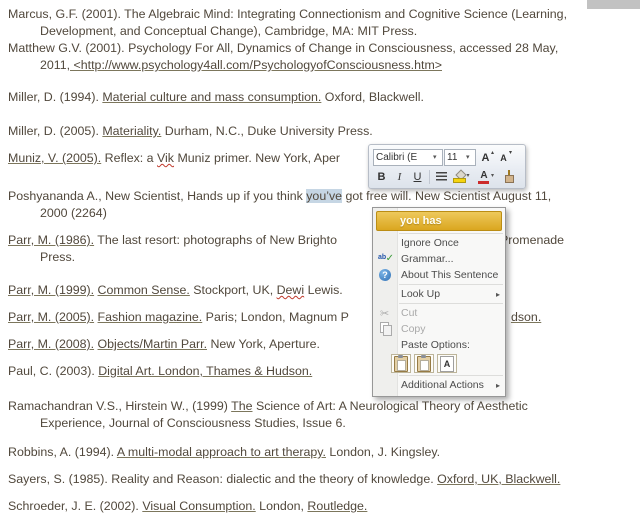 Image resolution: width=640 pixels, height=531 pixels. Describe the element at coordinates (483, 182) in the screenshot. I see `red-color-bar-icon` at that location.